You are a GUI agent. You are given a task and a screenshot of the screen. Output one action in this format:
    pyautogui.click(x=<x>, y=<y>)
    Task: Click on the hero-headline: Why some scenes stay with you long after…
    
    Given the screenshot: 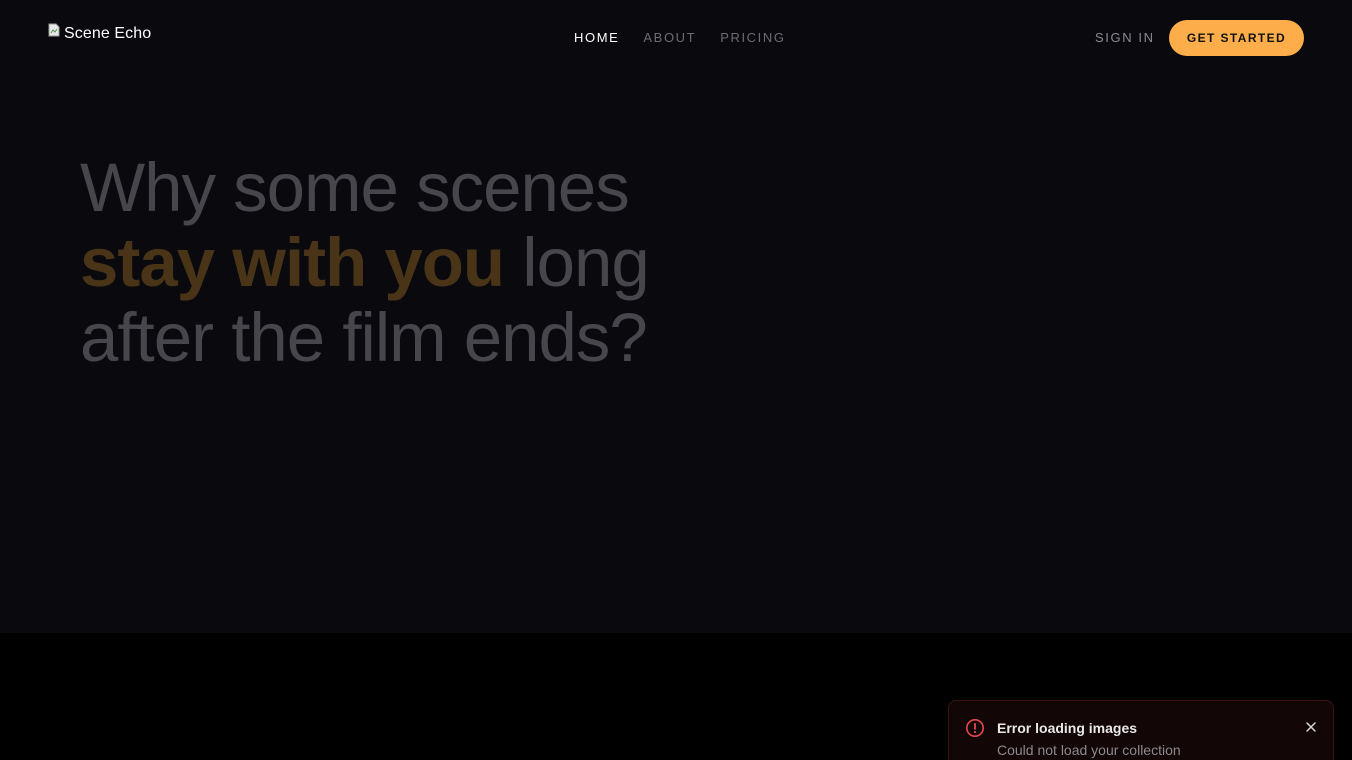 What is the action you would take?
    pyautogui.click(x=365, y=262)
    